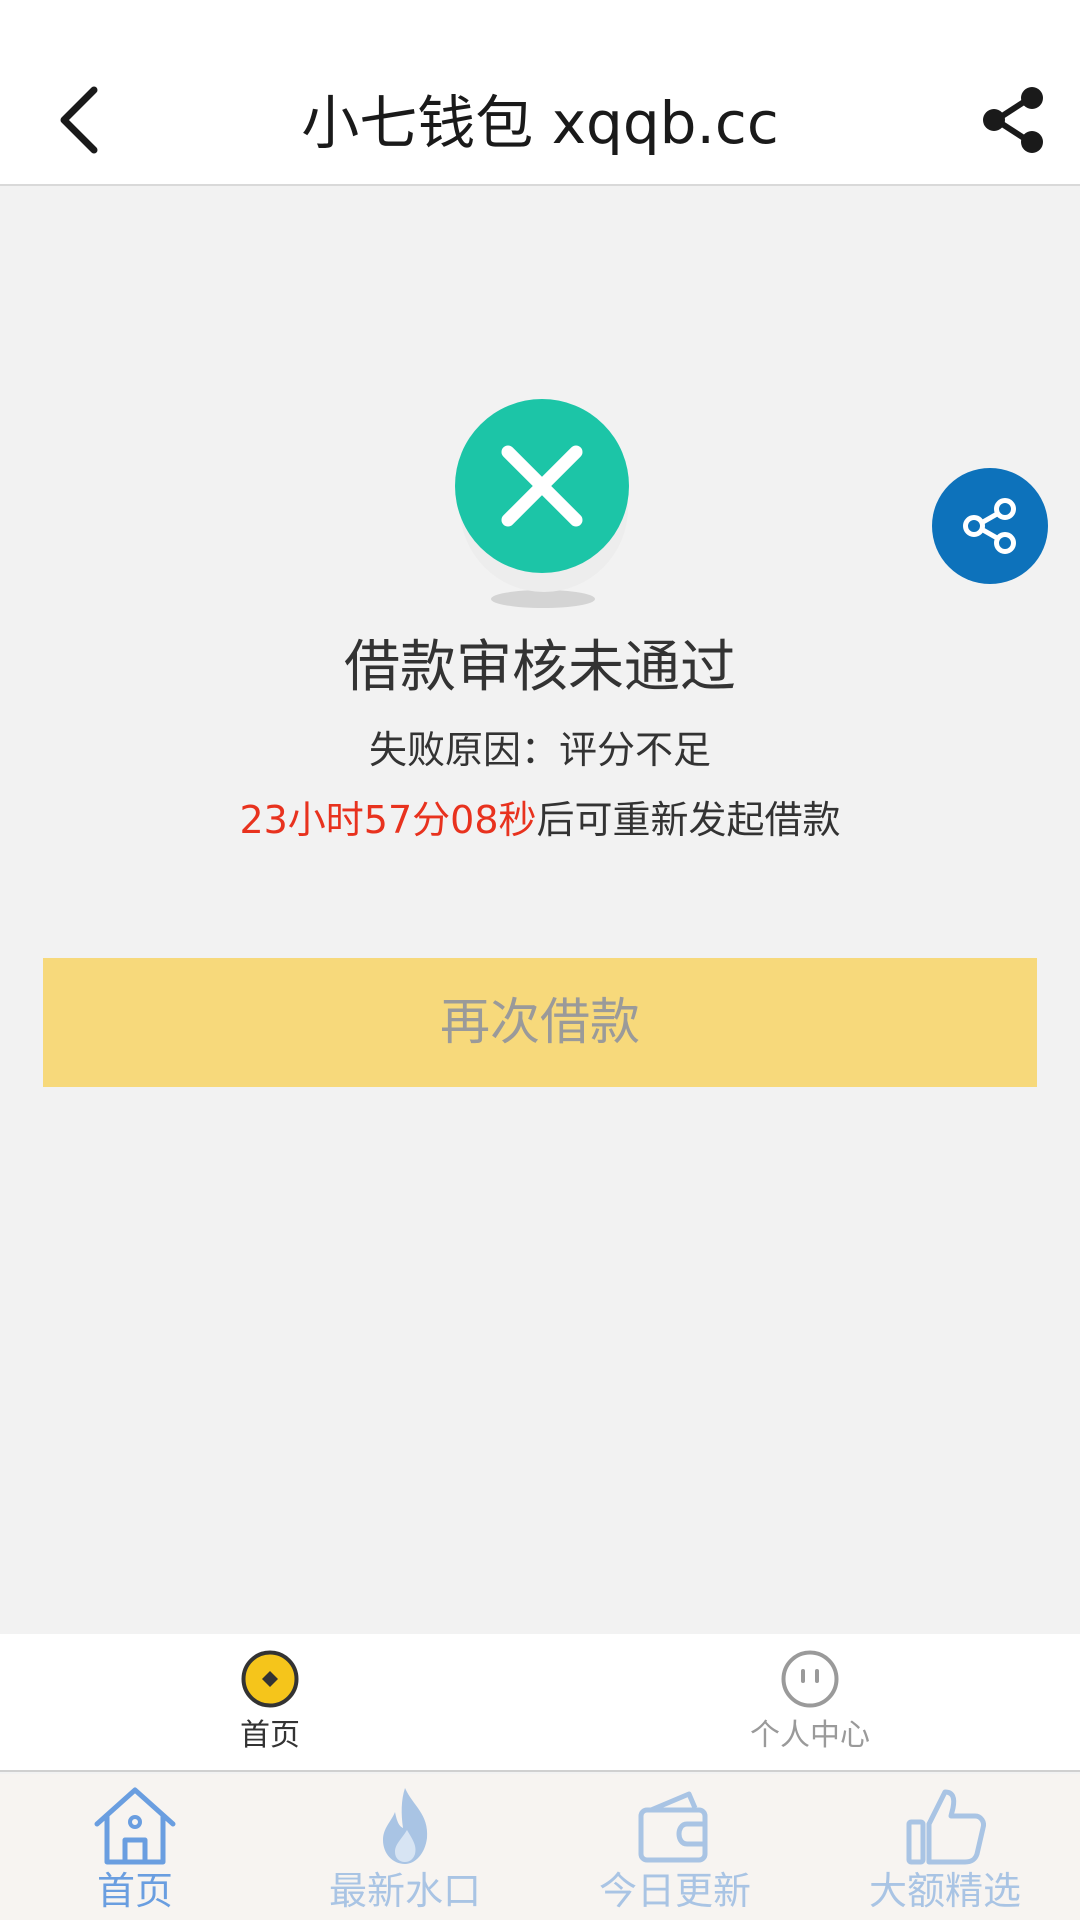 The image size is (1080, 1920). I want to click on inner-tab-home: 首页, so click(270, 1702).